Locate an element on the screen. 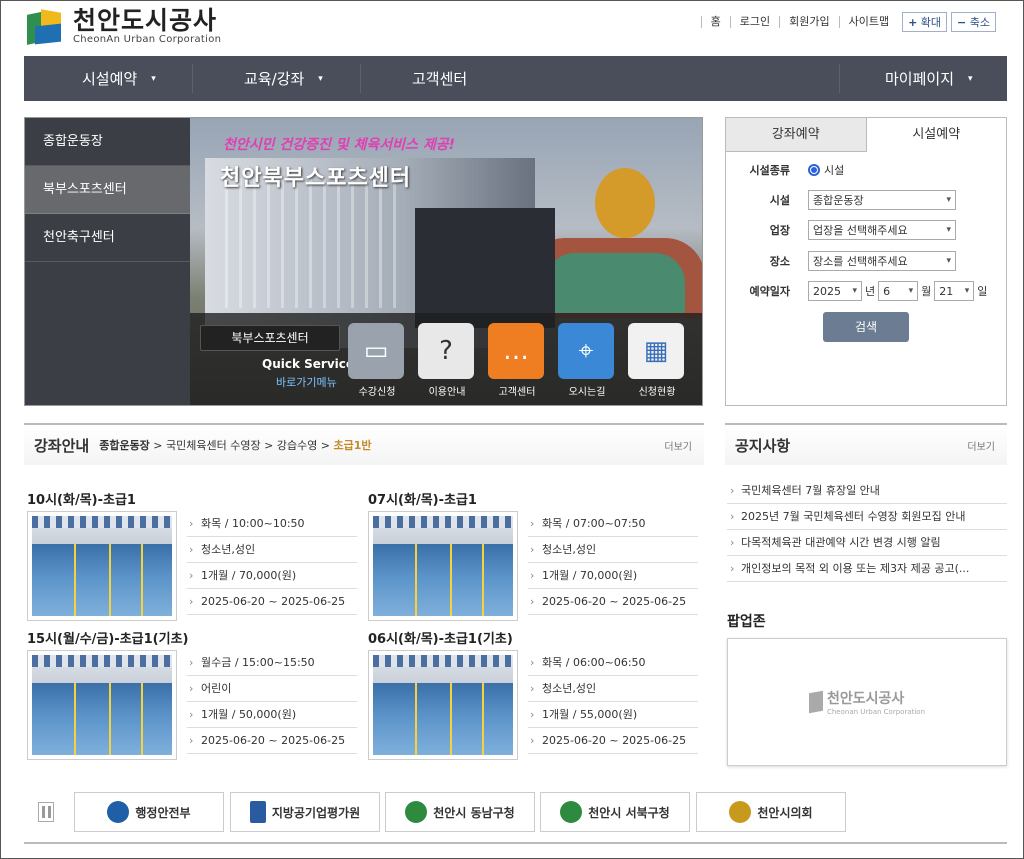 Image resolution: width=1024 pixels, height=859 pixels. quick-item-status: ▦ 신청현황 is located at coordinates (657, 360).